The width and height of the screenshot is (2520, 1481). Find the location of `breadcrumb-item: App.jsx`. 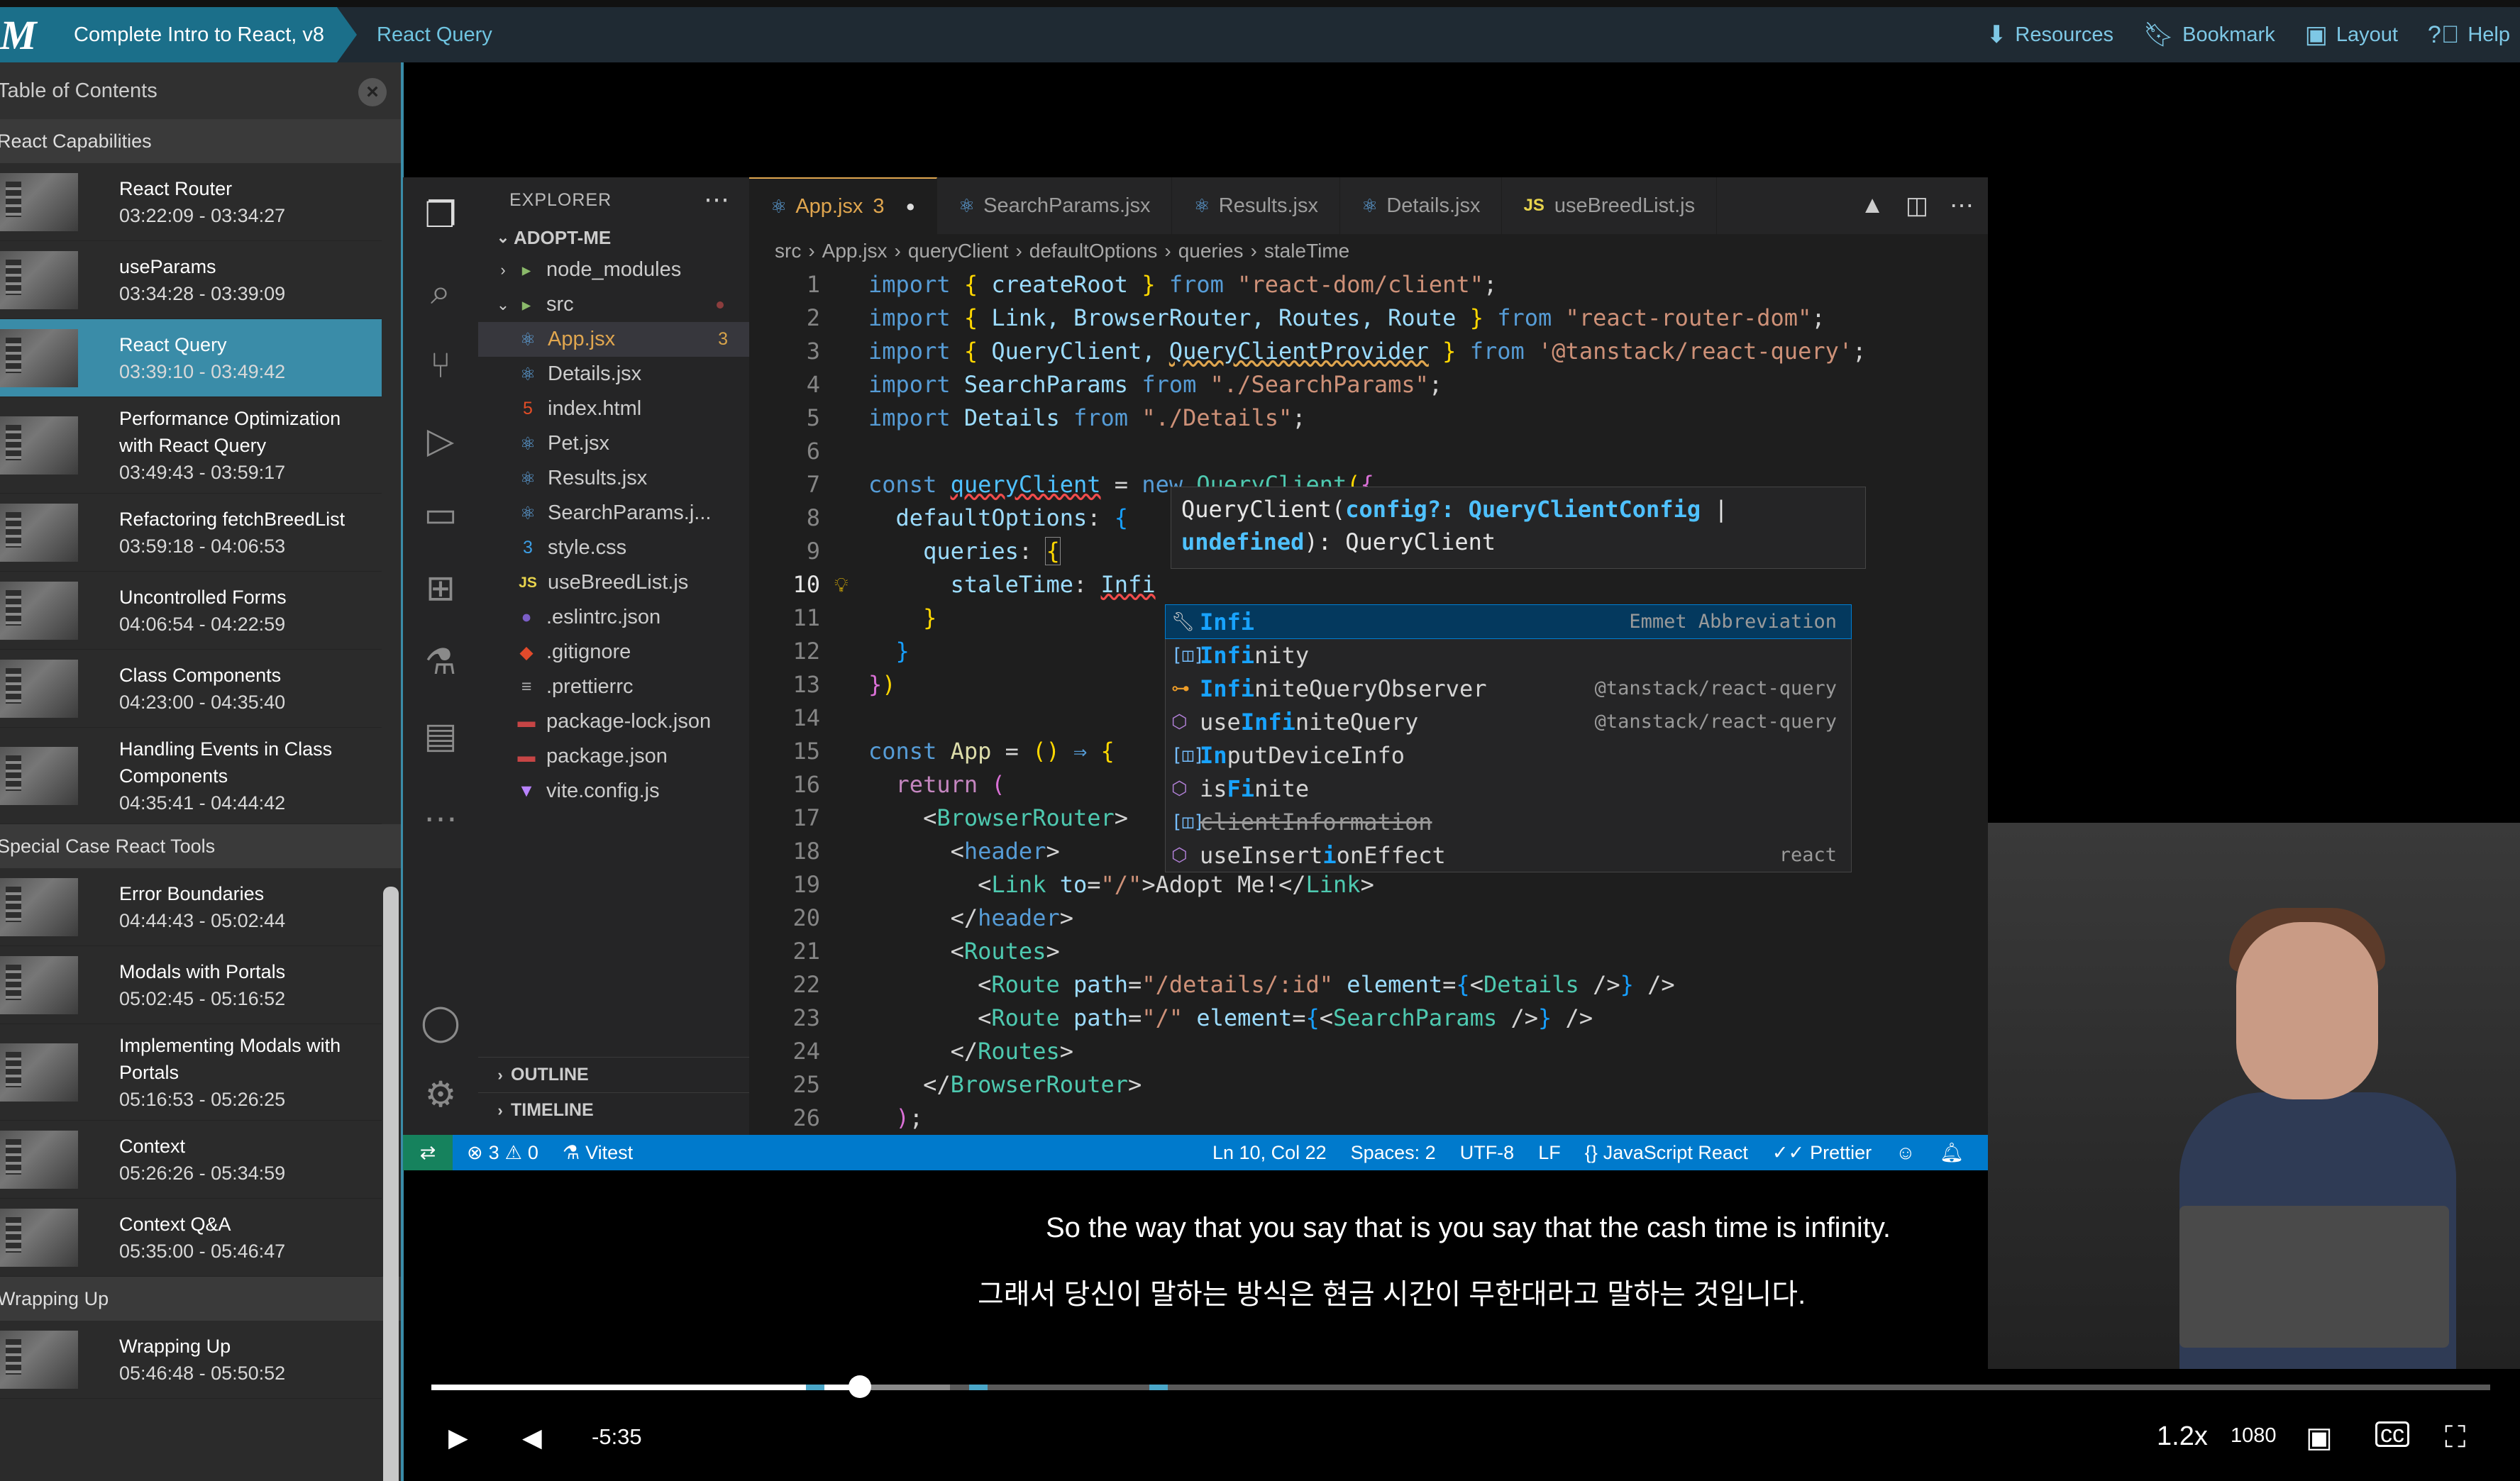

breadcrumb-item: App.jsx is located at coordinates (855, 251).